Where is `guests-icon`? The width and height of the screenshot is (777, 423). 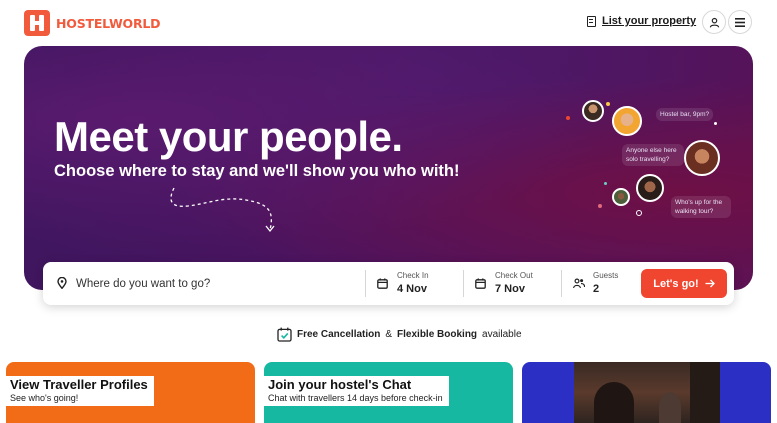
guests-icon is located at coordinates (579, 283).